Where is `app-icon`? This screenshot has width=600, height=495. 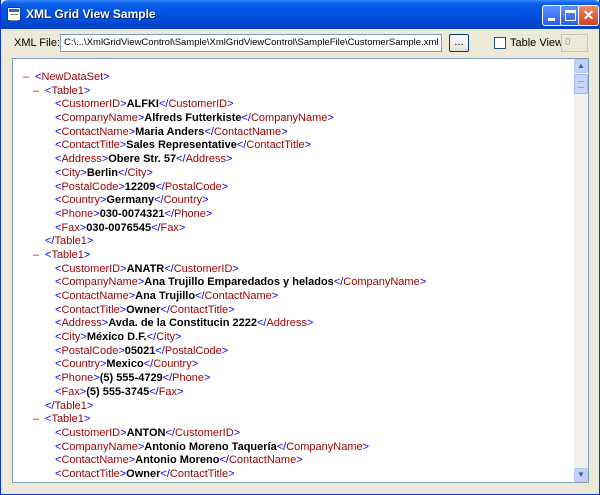 app-icon is located at coordinates (14, 14).